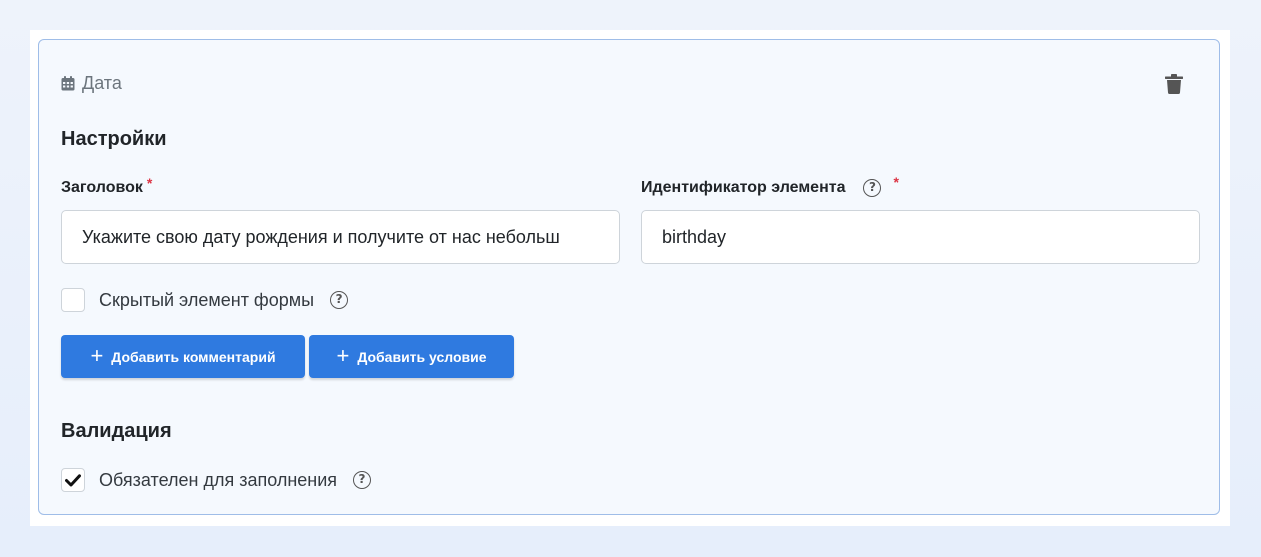  What do you see at coordinates (116, 431) in the screenshot?
I see `validation-section-title: Валидация` at bounding box center [116, 431].